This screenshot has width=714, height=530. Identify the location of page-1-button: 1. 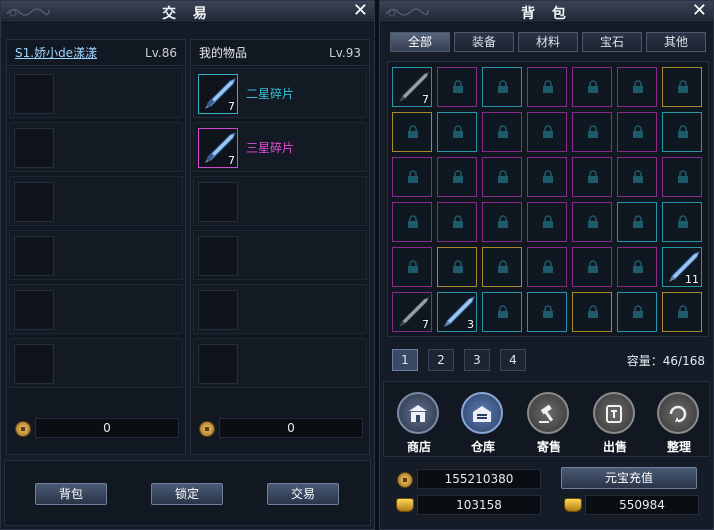
(405, 360).